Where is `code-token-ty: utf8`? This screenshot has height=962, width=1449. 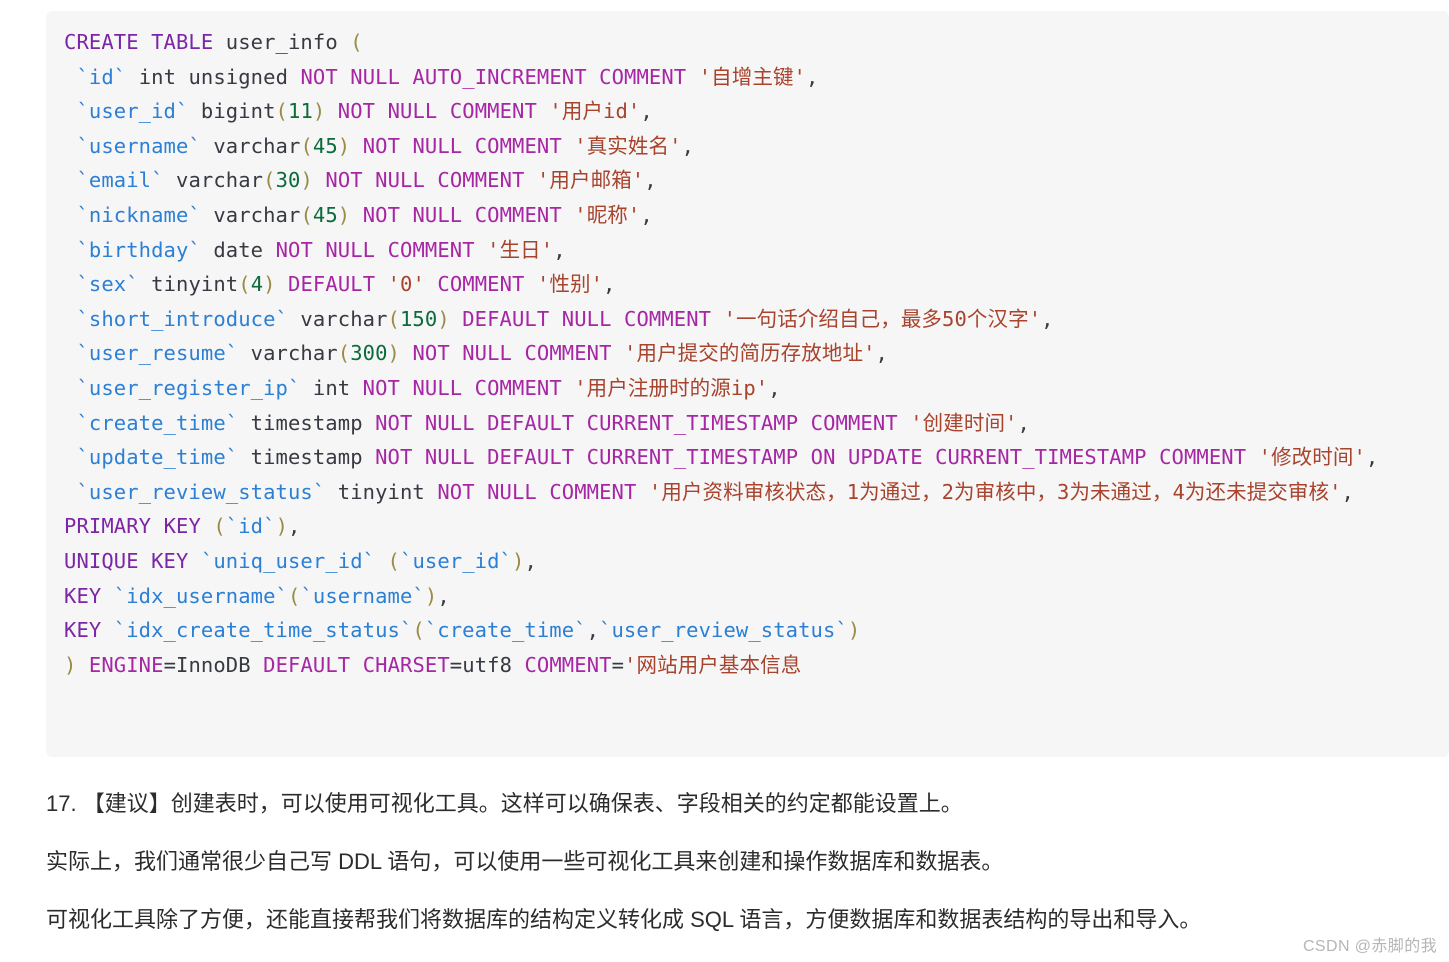 code-token-ty: utf8 is located at coordinates (487, 664).